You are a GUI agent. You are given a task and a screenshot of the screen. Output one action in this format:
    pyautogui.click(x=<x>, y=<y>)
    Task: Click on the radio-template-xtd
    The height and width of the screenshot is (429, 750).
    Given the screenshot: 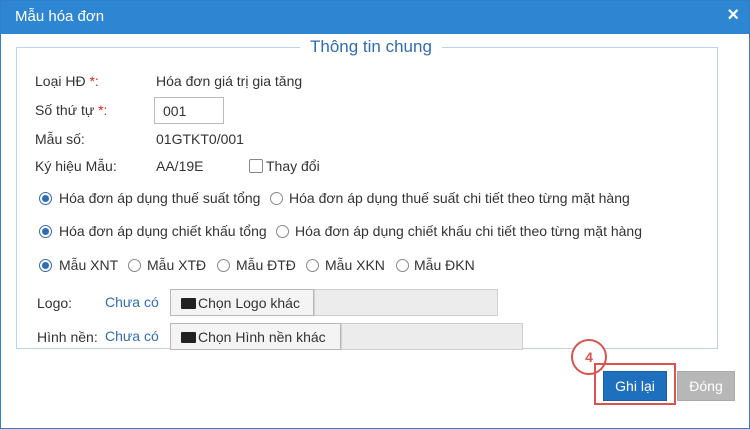 What is the action you would take?
    pyautogui.click(x=134, y=265)
    